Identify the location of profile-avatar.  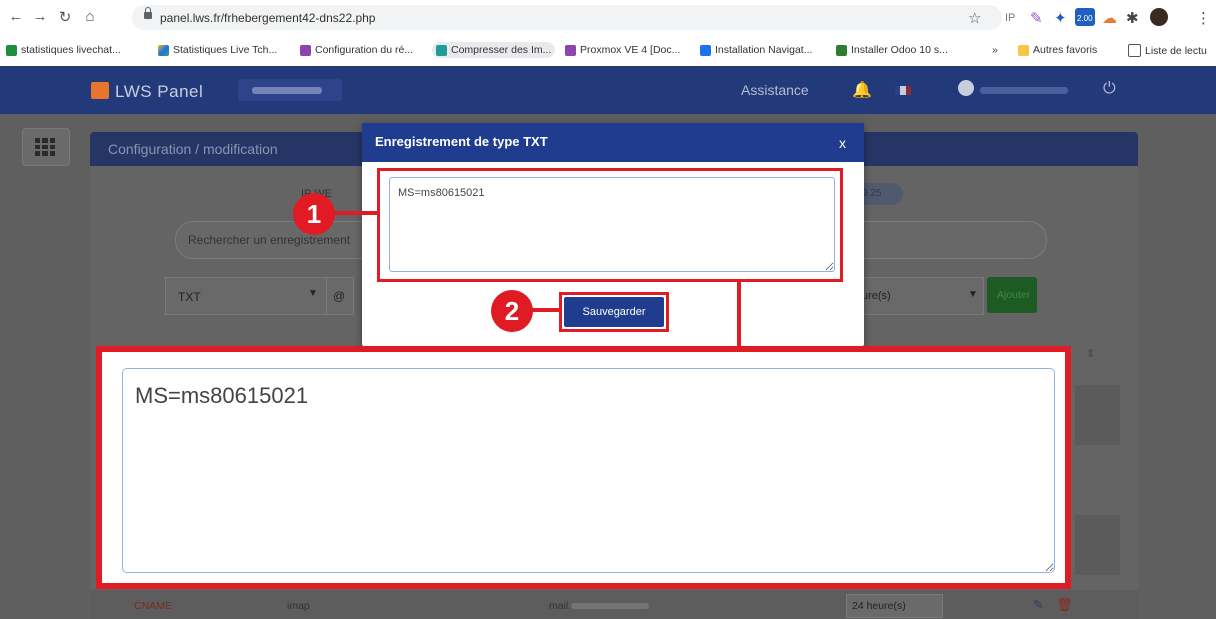
(1159, 17).